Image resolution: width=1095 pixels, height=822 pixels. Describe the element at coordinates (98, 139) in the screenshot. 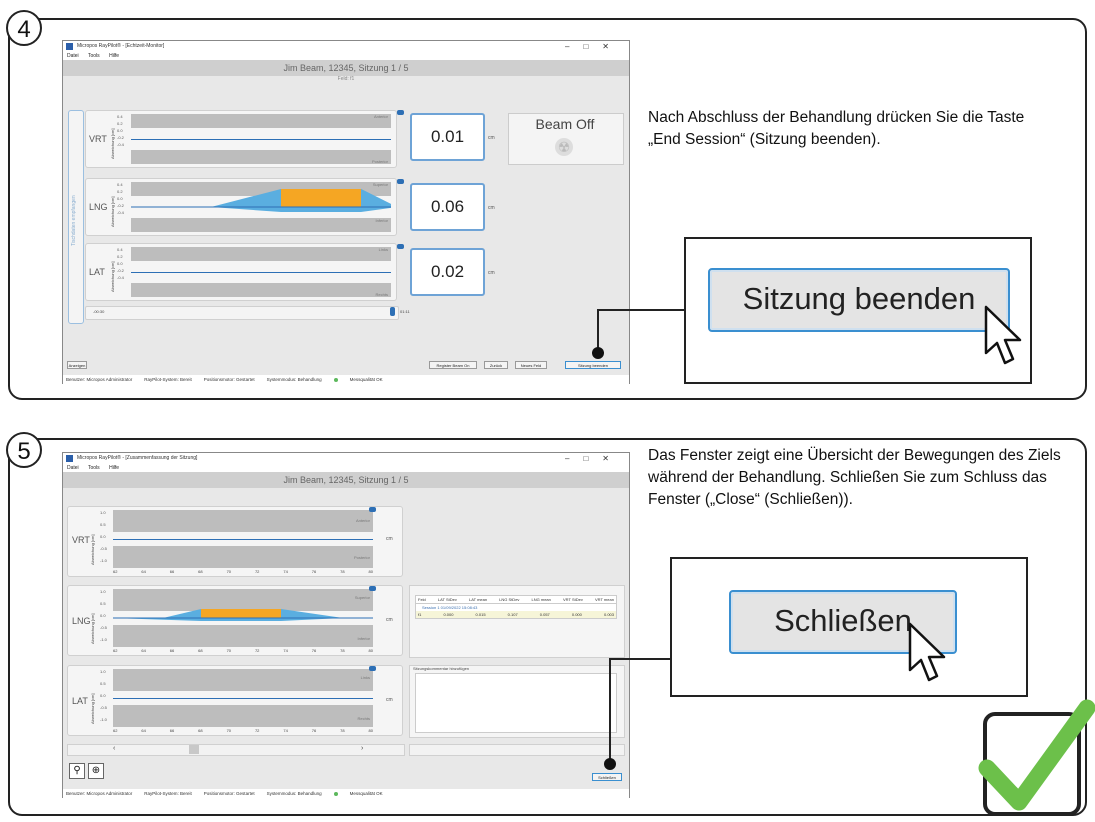

I see `vrt-axis-name: VRT` at that location.